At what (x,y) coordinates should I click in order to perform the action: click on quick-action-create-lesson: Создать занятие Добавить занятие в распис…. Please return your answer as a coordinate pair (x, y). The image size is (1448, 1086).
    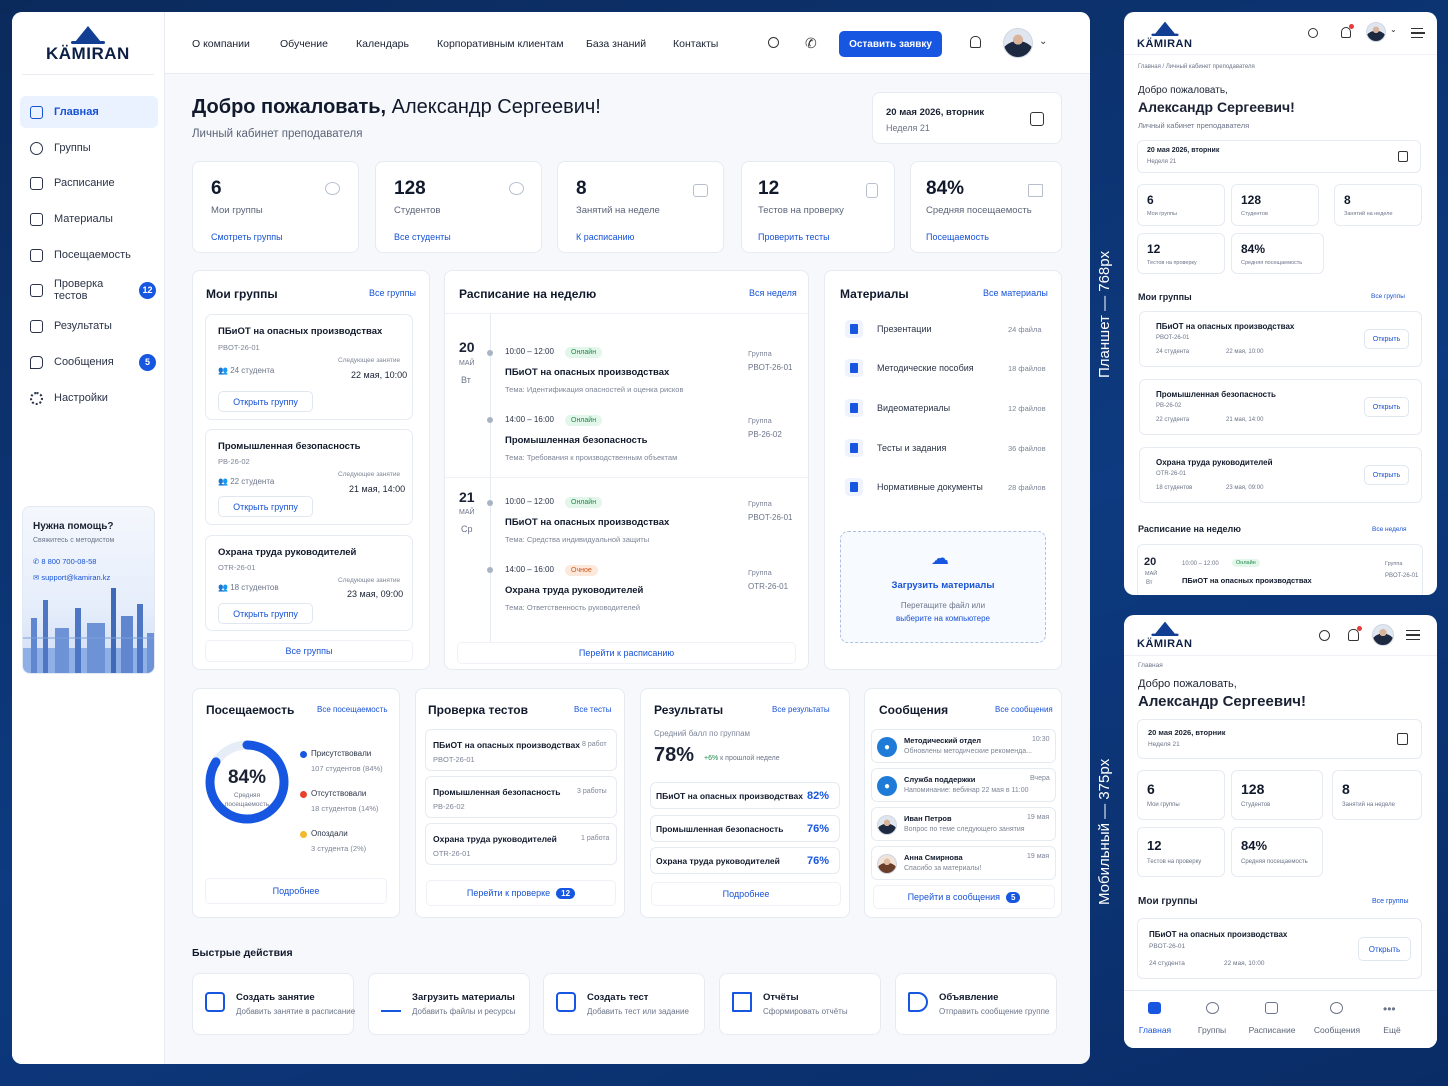
    Looking at the image, I should click on (273, 1004).